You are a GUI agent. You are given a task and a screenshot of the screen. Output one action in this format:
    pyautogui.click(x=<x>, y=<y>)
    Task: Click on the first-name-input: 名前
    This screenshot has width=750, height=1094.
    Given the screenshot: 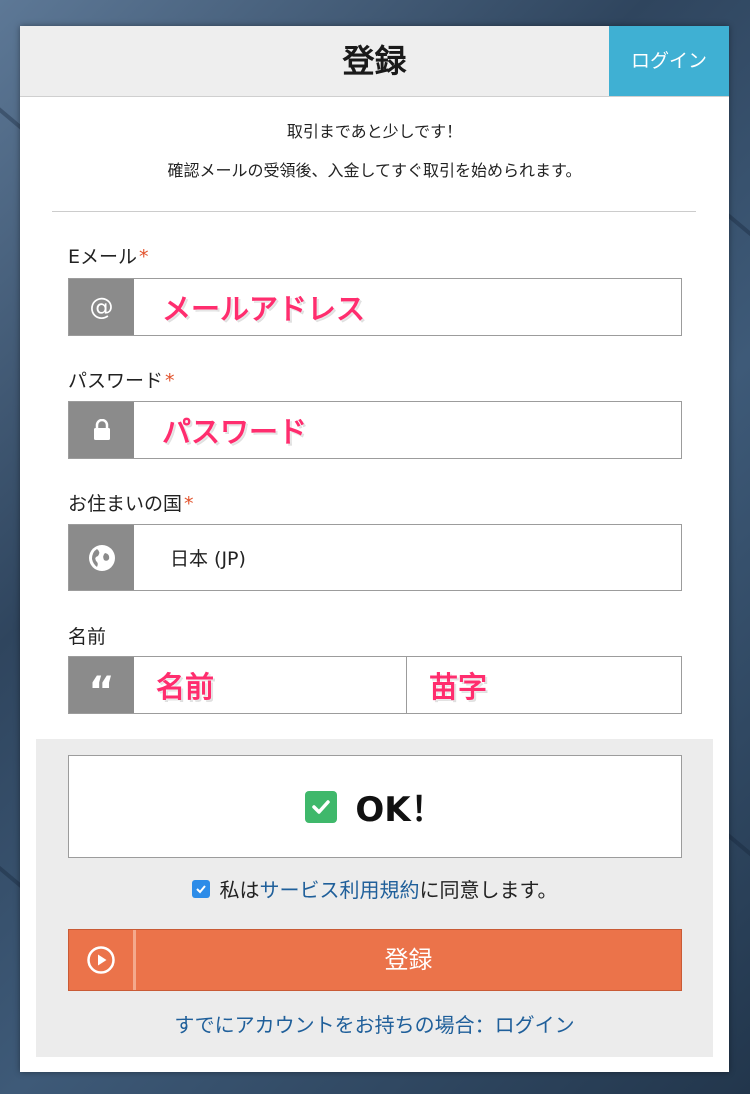 What is the action you would take?
    pyautogui.click(x=270, y=685)
    